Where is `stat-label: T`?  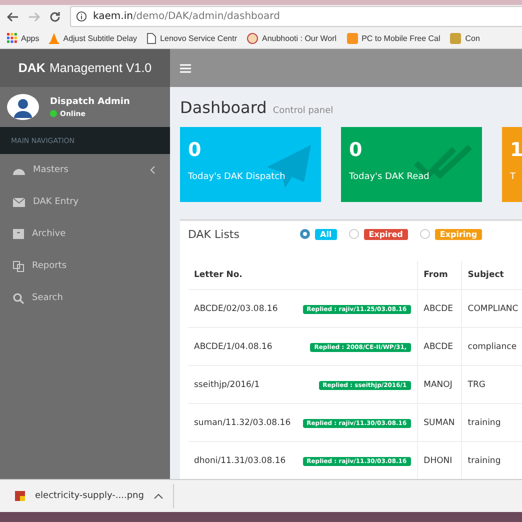 stat-label: T is located at coordinates (513, 177).